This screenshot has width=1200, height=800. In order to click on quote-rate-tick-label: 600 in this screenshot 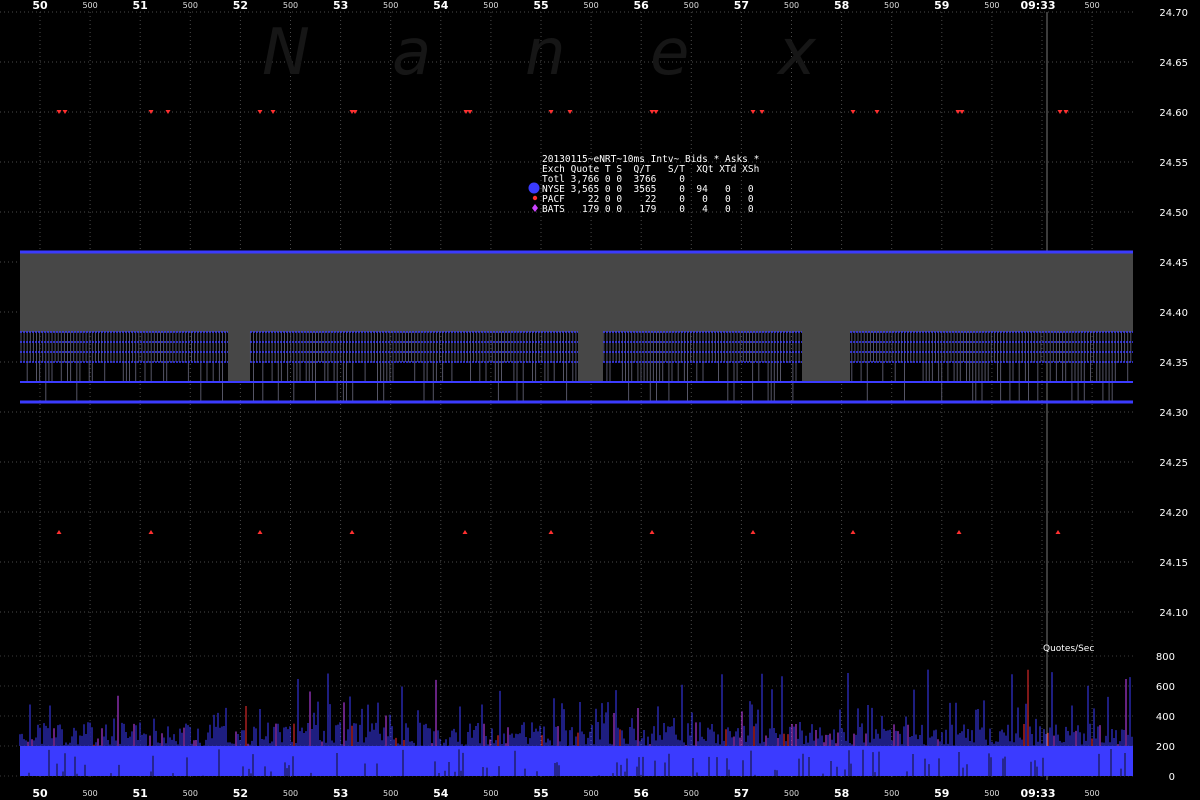, I will do `click(1165, 687)`.